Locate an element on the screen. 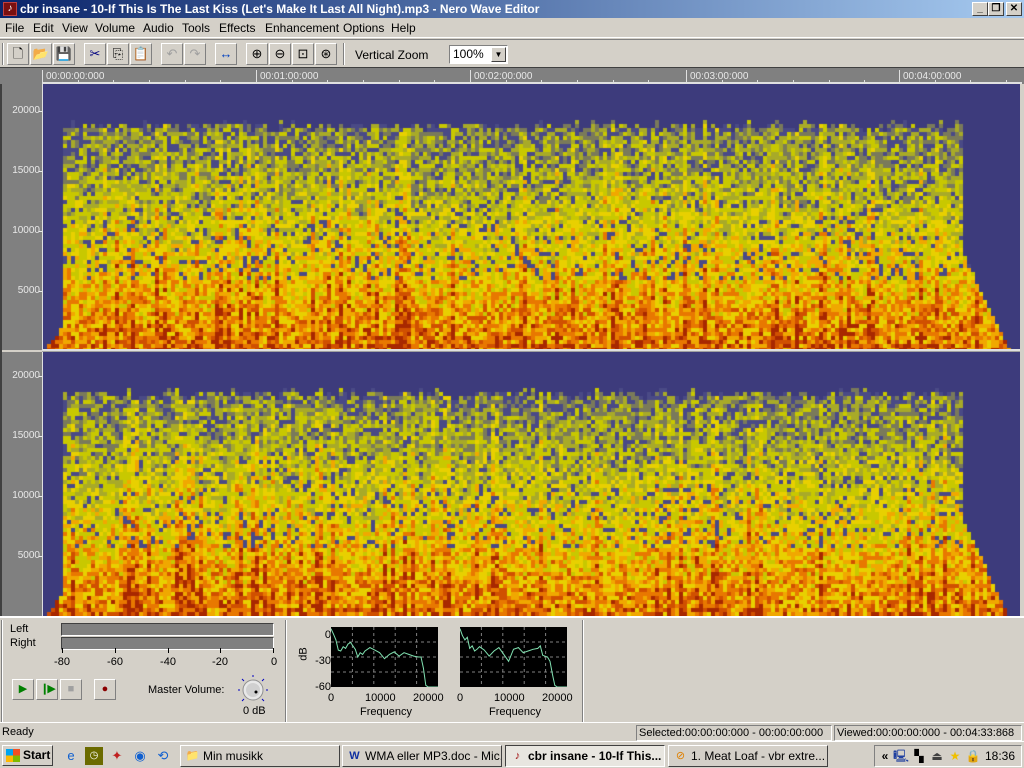  internet-explorer-icon: e is located at coordinates (71, 756).